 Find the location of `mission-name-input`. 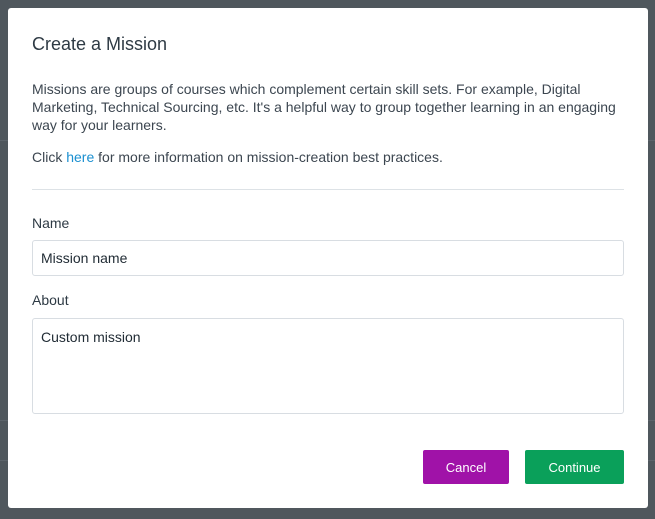

mission-name-input is located at coordinates (328, 258).